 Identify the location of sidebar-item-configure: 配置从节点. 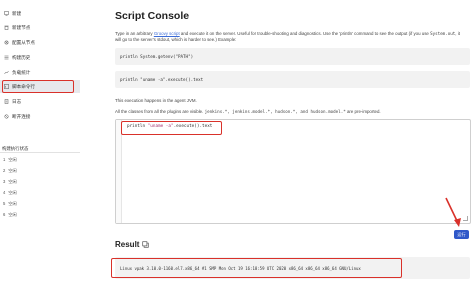
(40, 42).